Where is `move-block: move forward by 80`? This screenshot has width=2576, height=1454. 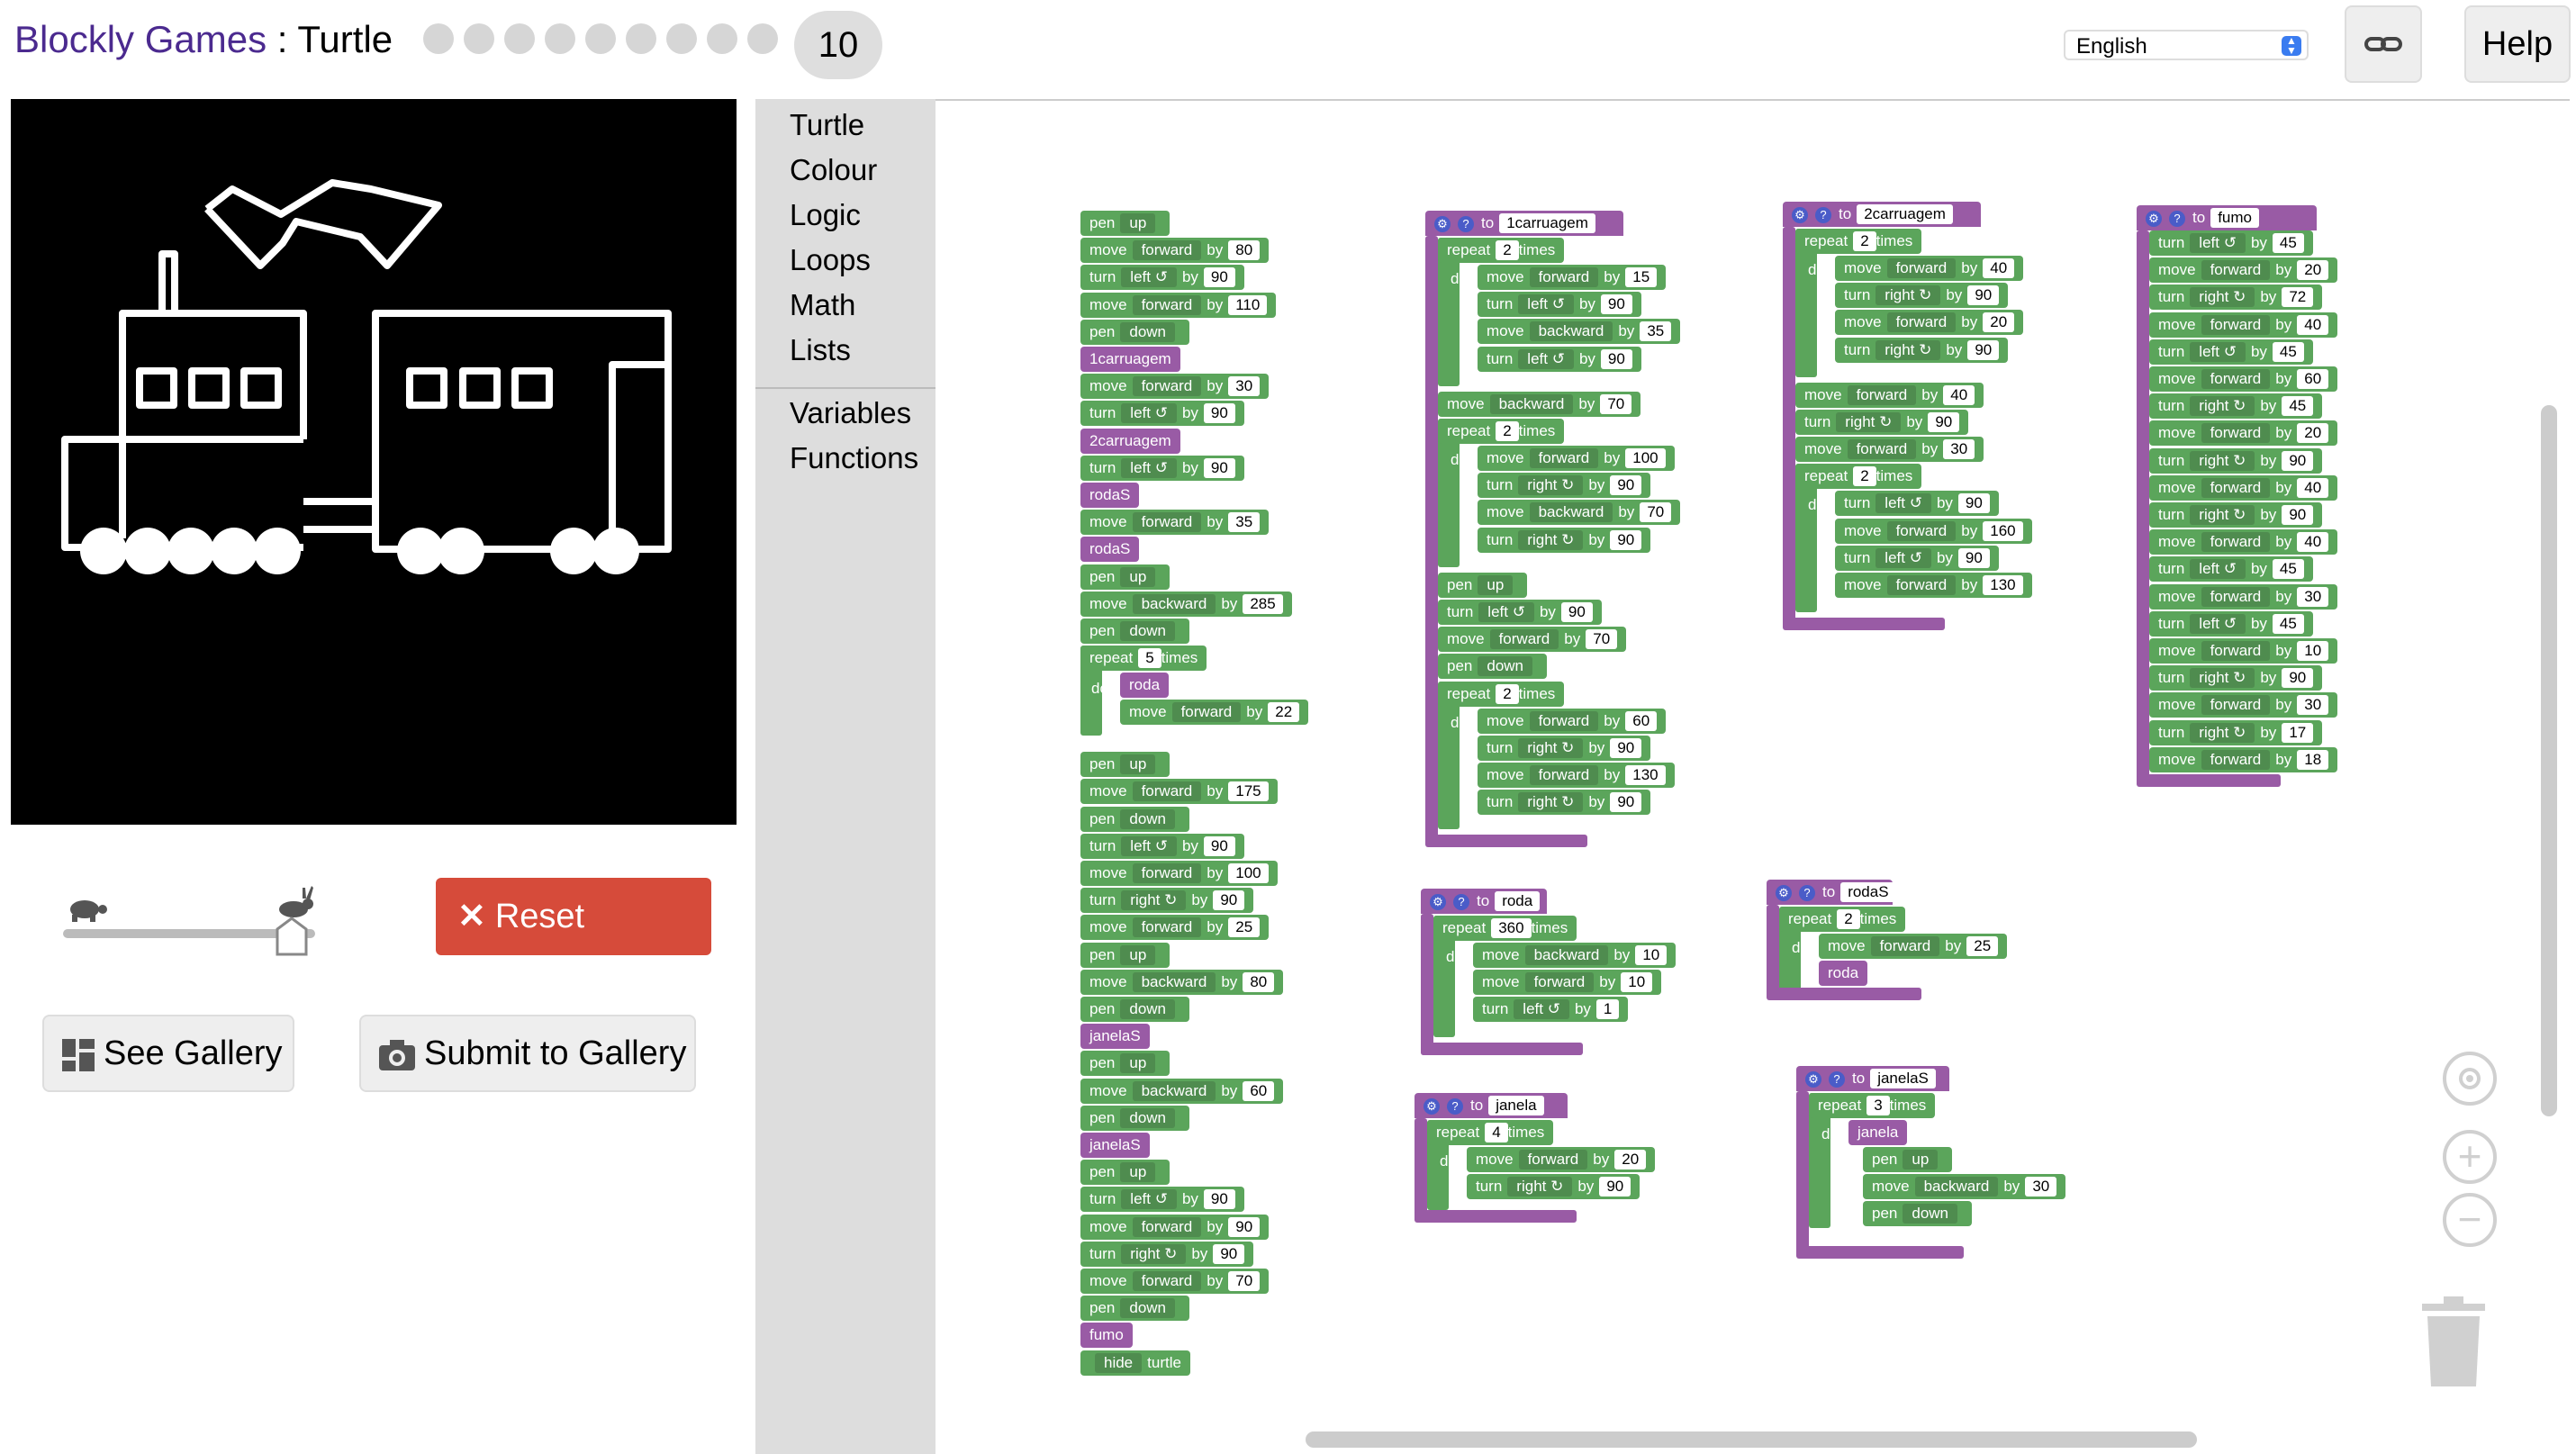
move-block: move forward by 80 is located at coordinates (1175, 251).